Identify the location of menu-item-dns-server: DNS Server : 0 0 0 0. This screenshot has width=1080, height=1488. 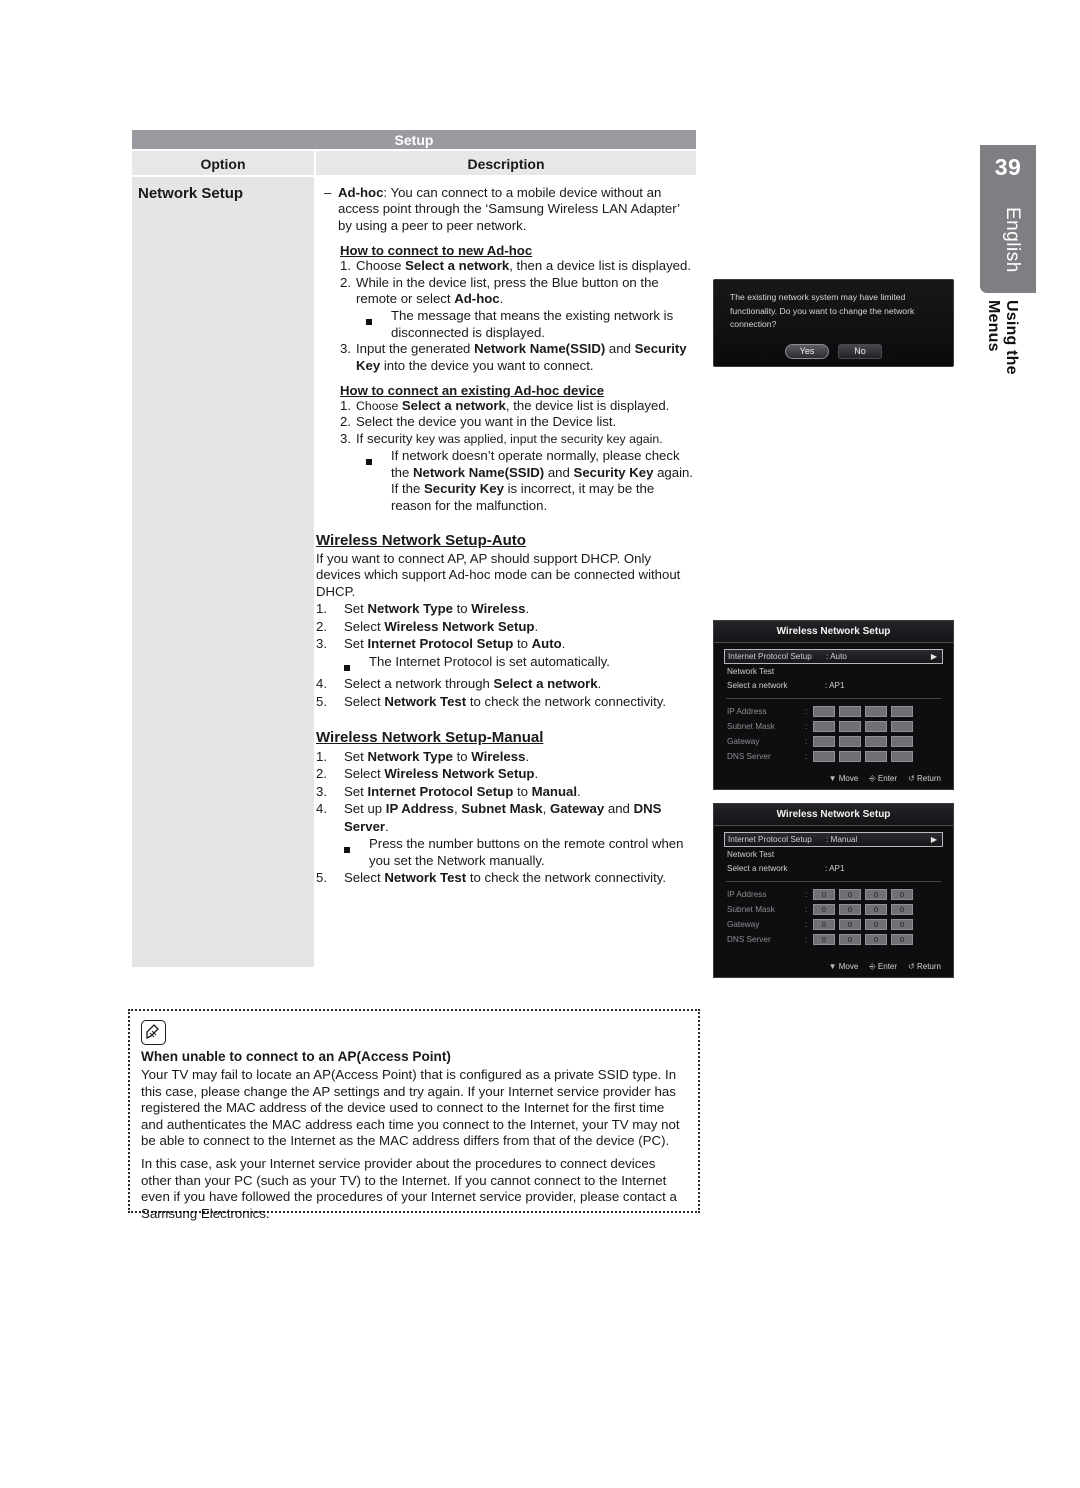
(833, 939).